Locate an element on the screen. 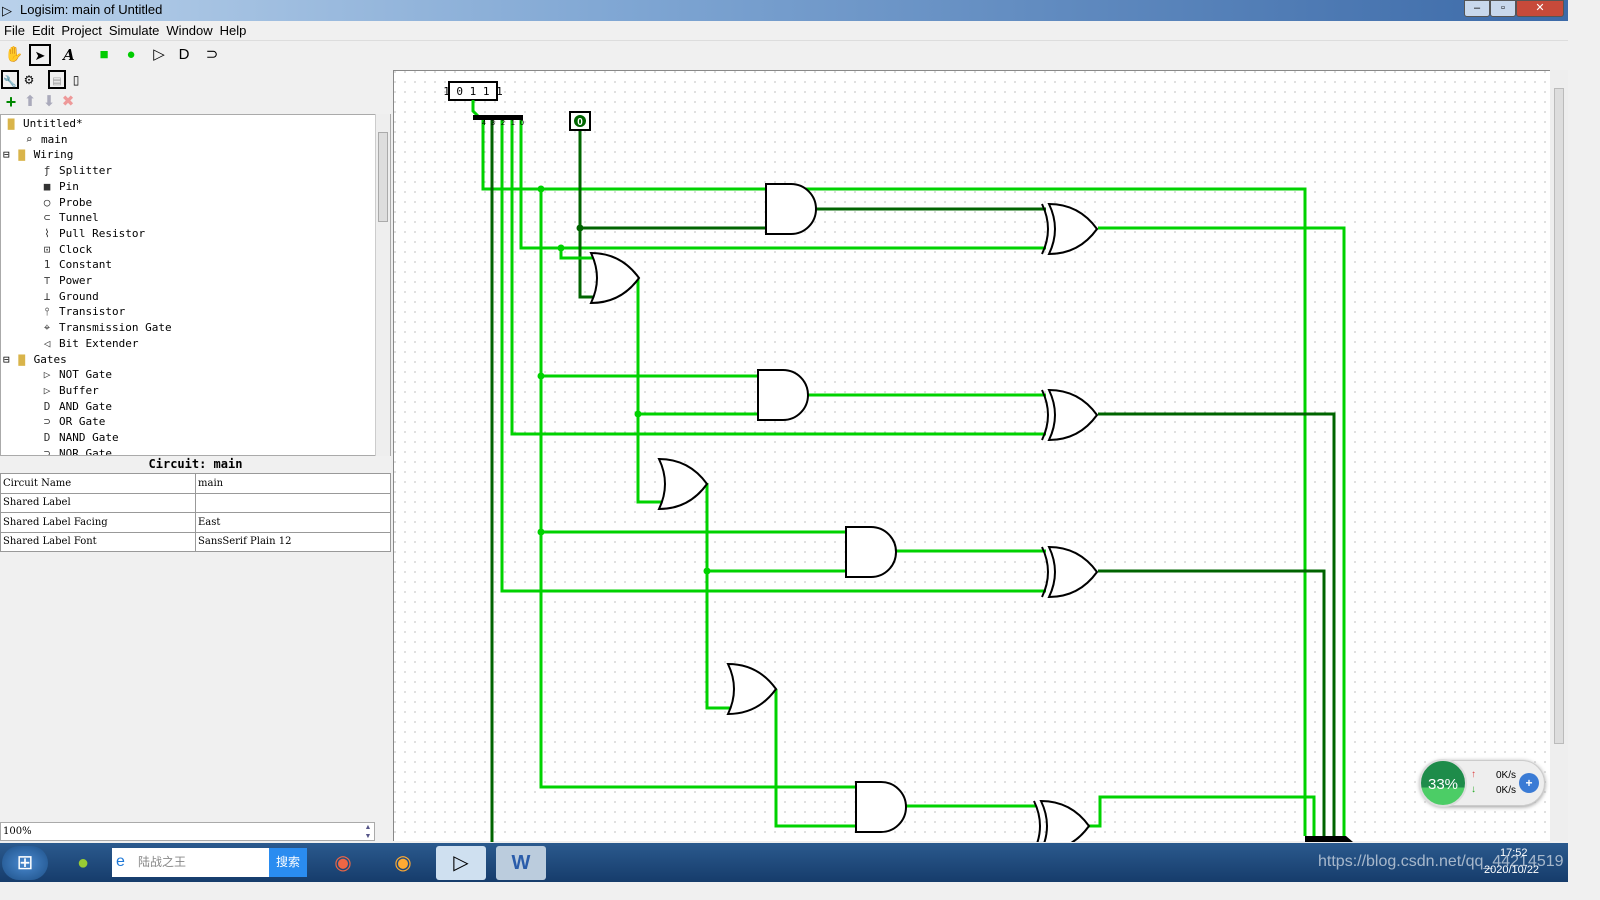 The image size is (1600, 900). expand-widget-icon: + is located at coordinates (1529, 783).